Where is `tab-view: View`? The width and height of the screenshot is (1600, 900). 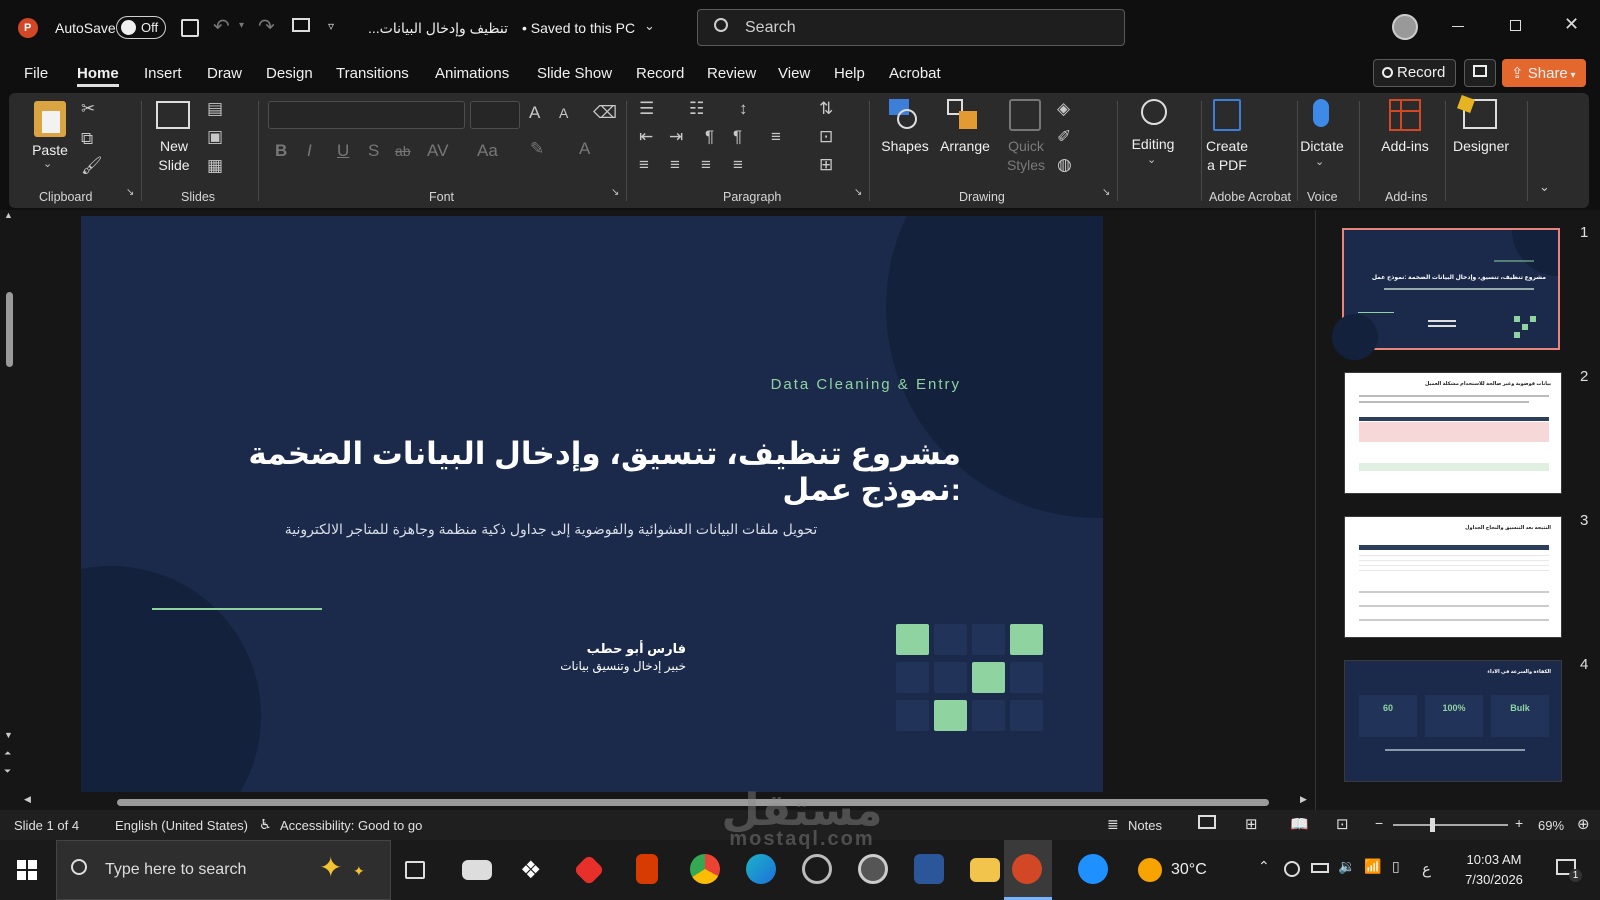 tab-view: View is located at coordinates (794, 73).